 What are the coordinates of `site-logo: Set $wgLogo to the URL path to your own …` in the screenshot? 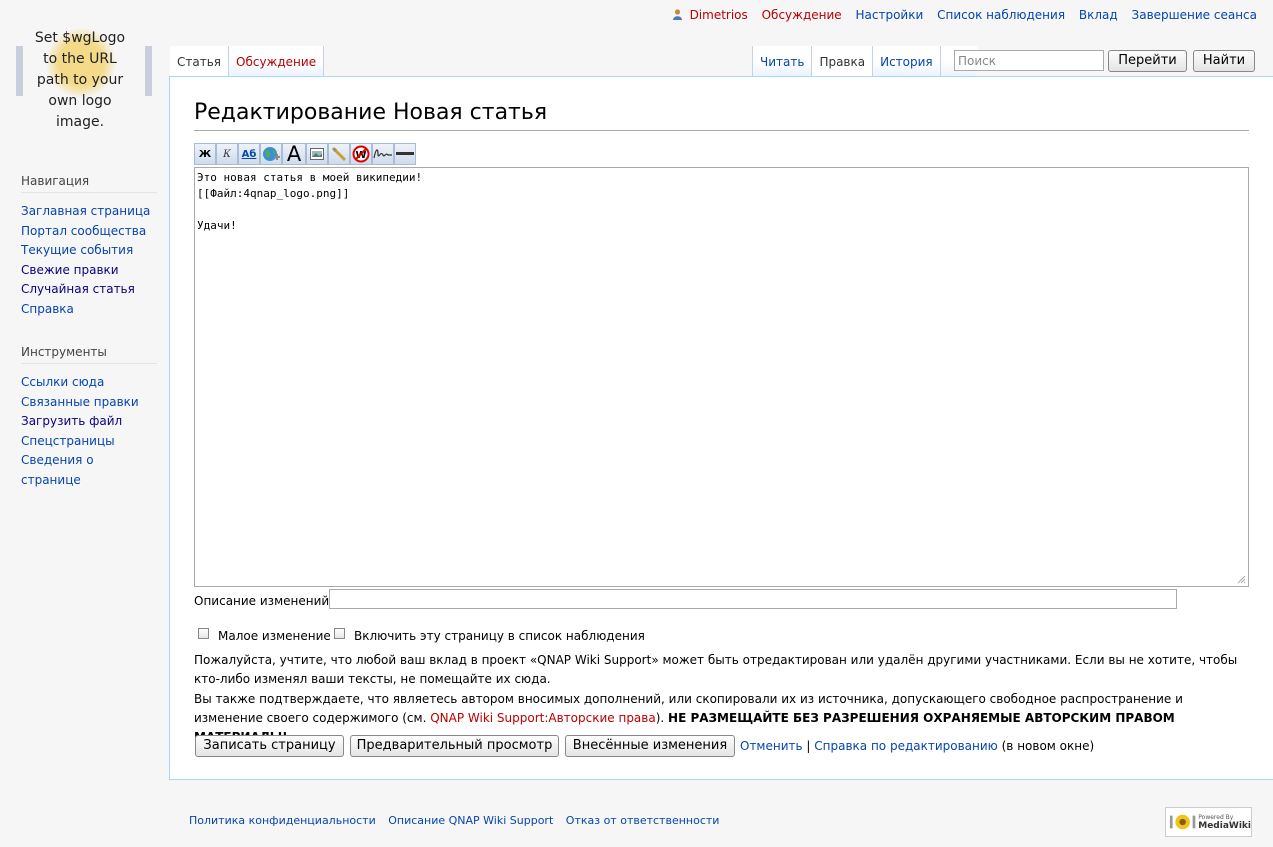 It's located at (81, 79).